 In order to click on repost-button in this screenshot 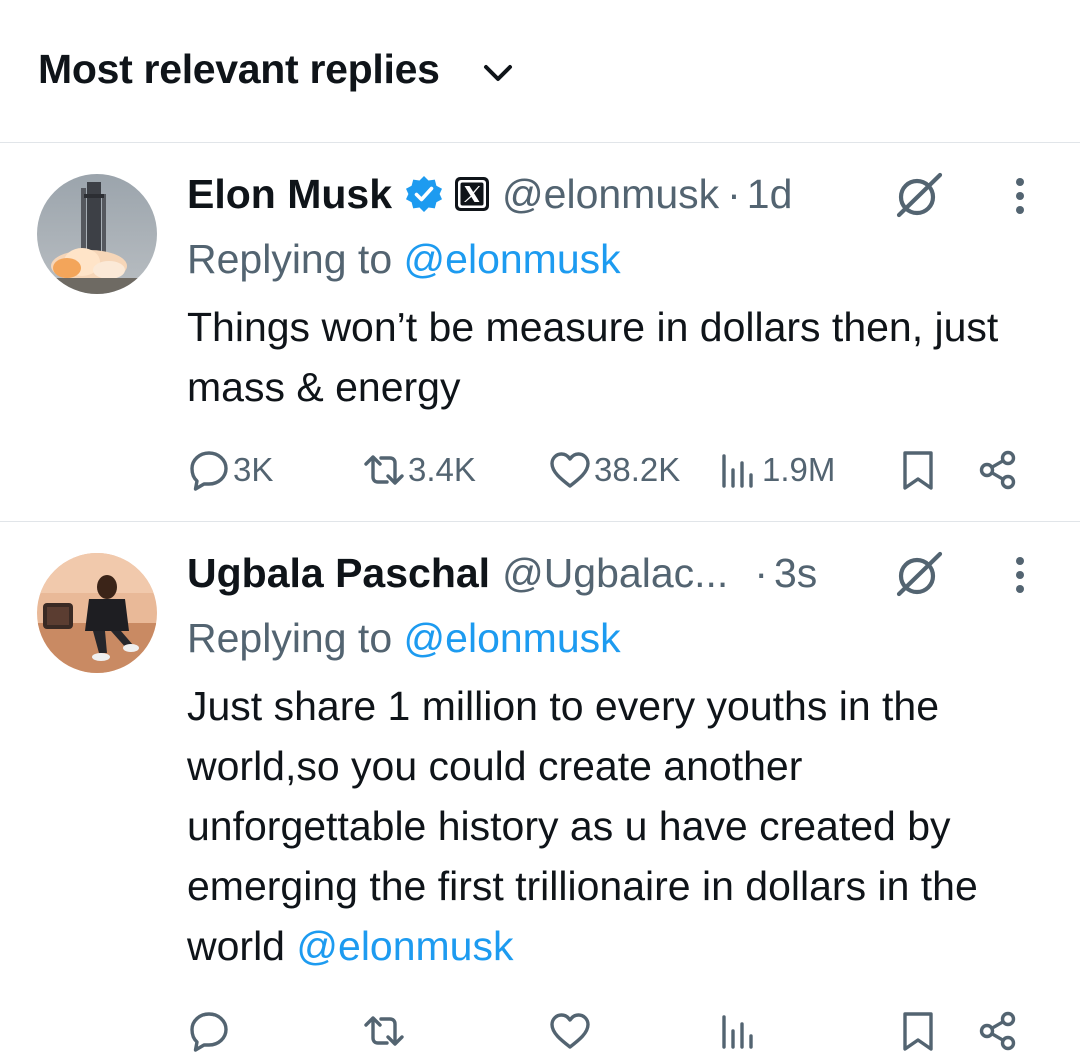, I will do `click(385, 1031)`.